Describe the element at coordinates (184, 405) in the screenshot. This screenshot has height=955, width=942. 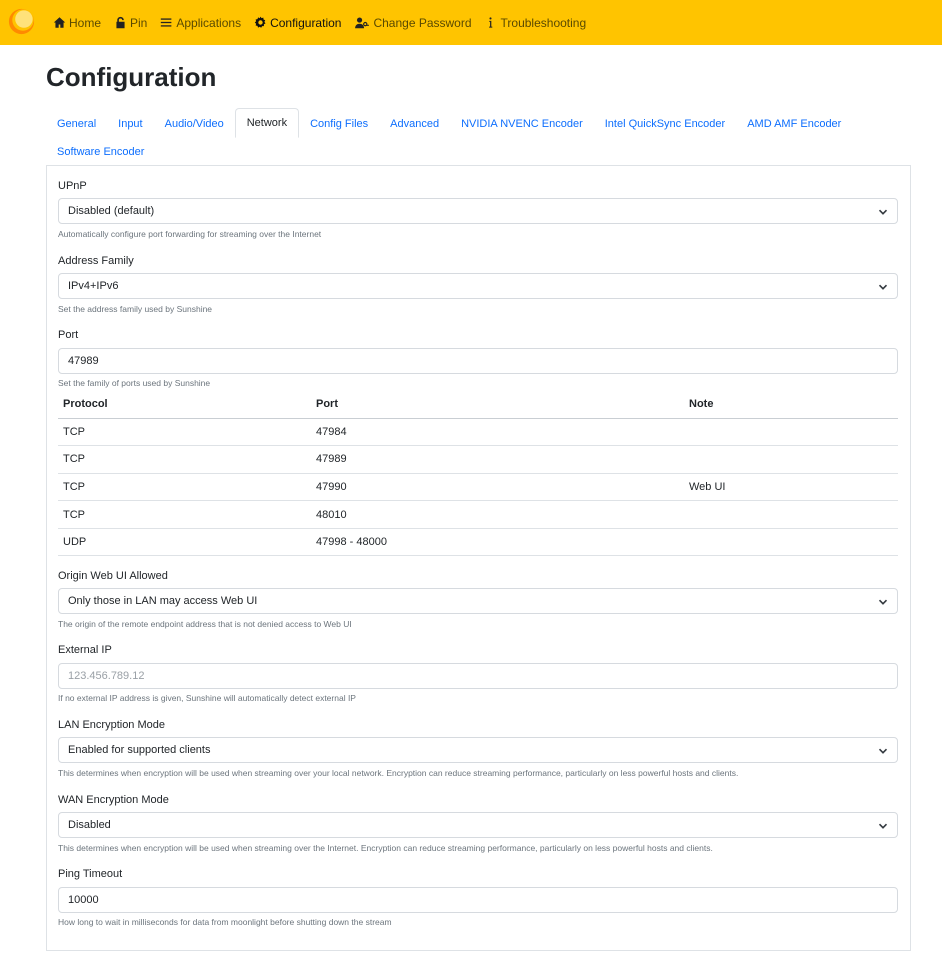
I see `table-header-protocol: Protocol` at that location.